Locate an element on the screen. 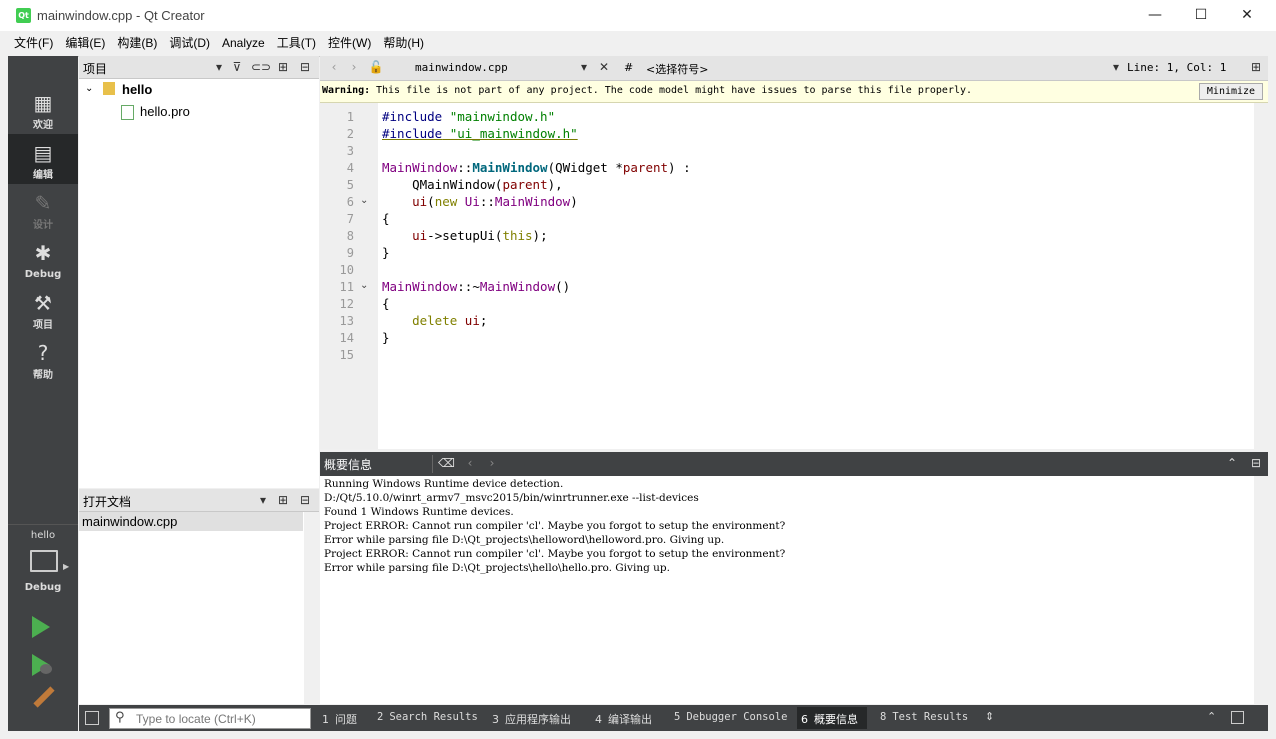  kit-selector-monitor-icon is located at coordinates (44, 561).